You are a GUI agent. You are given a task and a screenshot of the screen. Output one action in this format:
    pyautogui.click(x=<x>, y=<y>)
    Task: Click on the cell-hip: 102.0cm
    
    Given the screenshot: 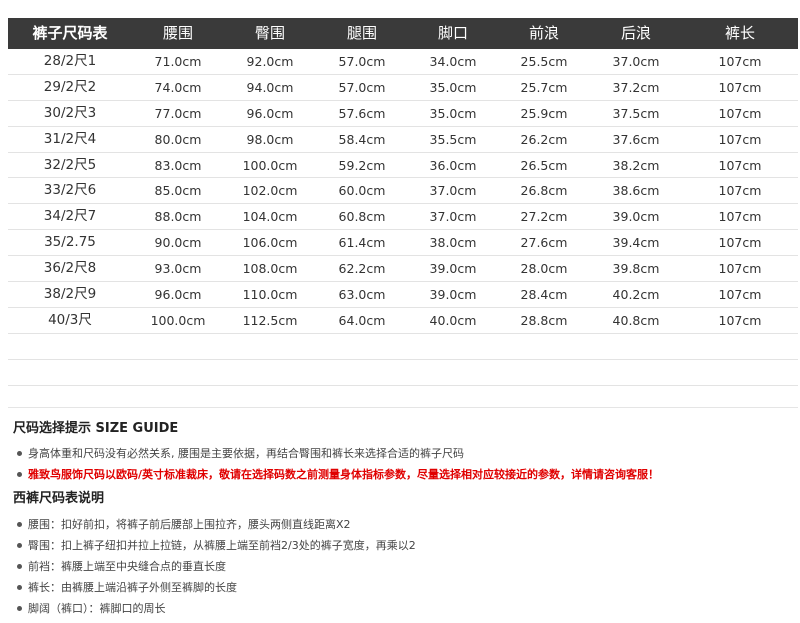 What is the action you would take?
    pyautogui.click(x=270, y=191)
    